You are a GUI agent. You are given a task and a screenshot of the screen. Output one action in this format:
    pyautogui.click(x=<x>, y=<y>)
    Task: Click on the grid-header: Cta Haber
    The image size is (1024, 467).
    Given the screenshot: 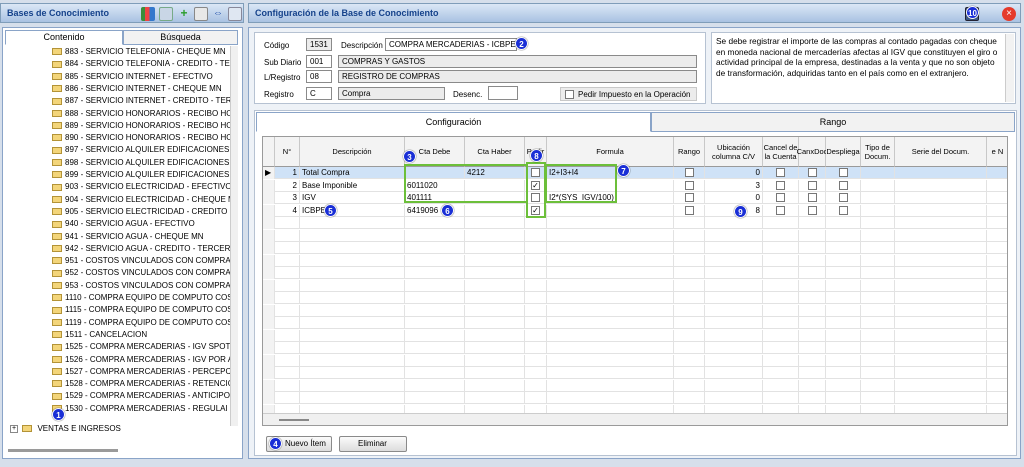 What is the action you would take?
    pyautogui.click(x=495, y=152)
    